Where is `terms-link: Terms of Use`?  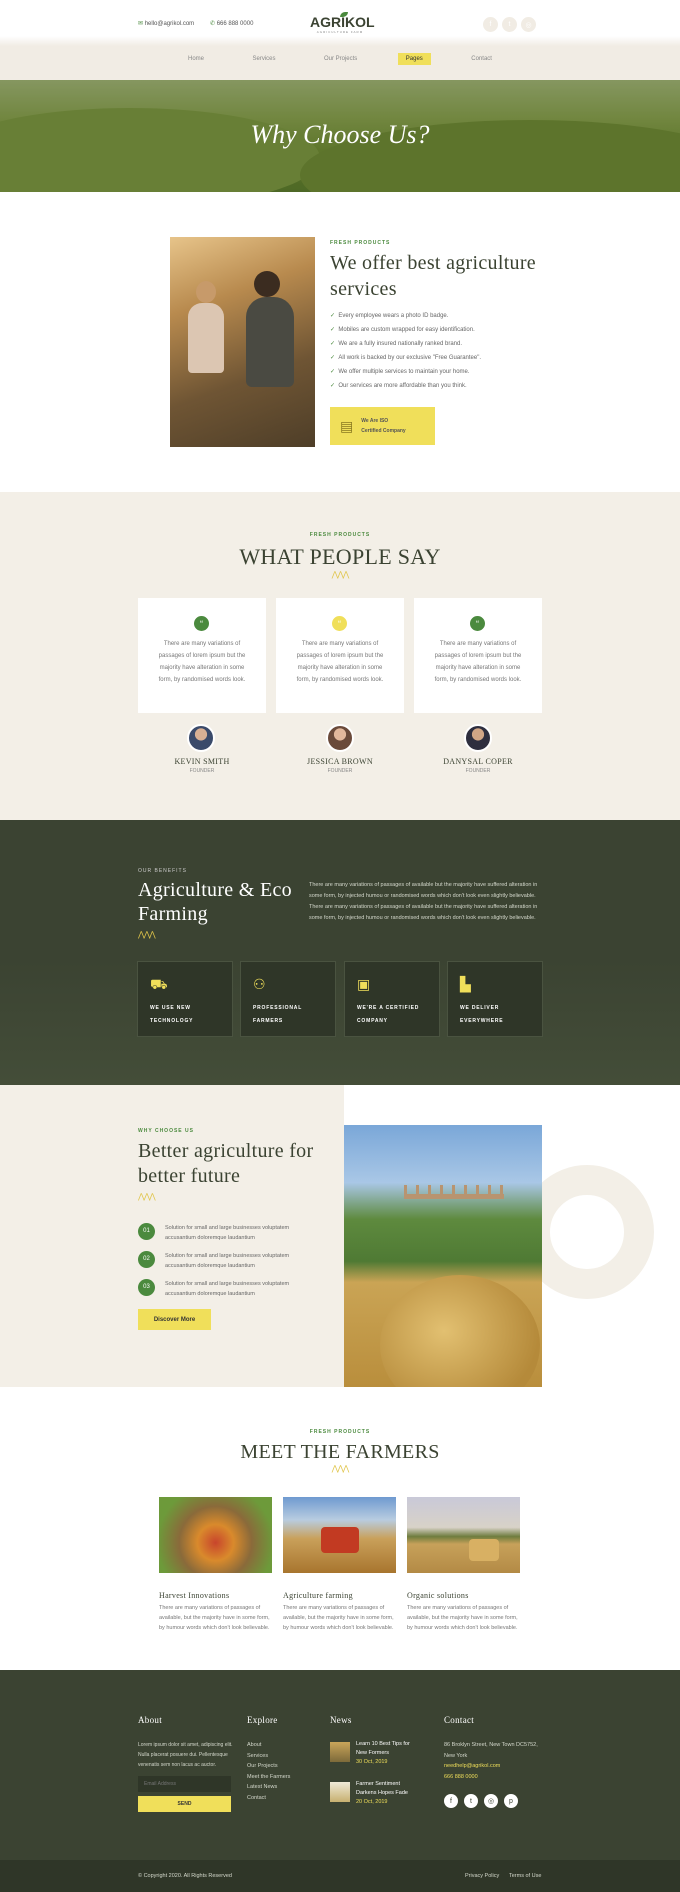 terms-link: Terms of Use is located at coordinates (525, 1876).